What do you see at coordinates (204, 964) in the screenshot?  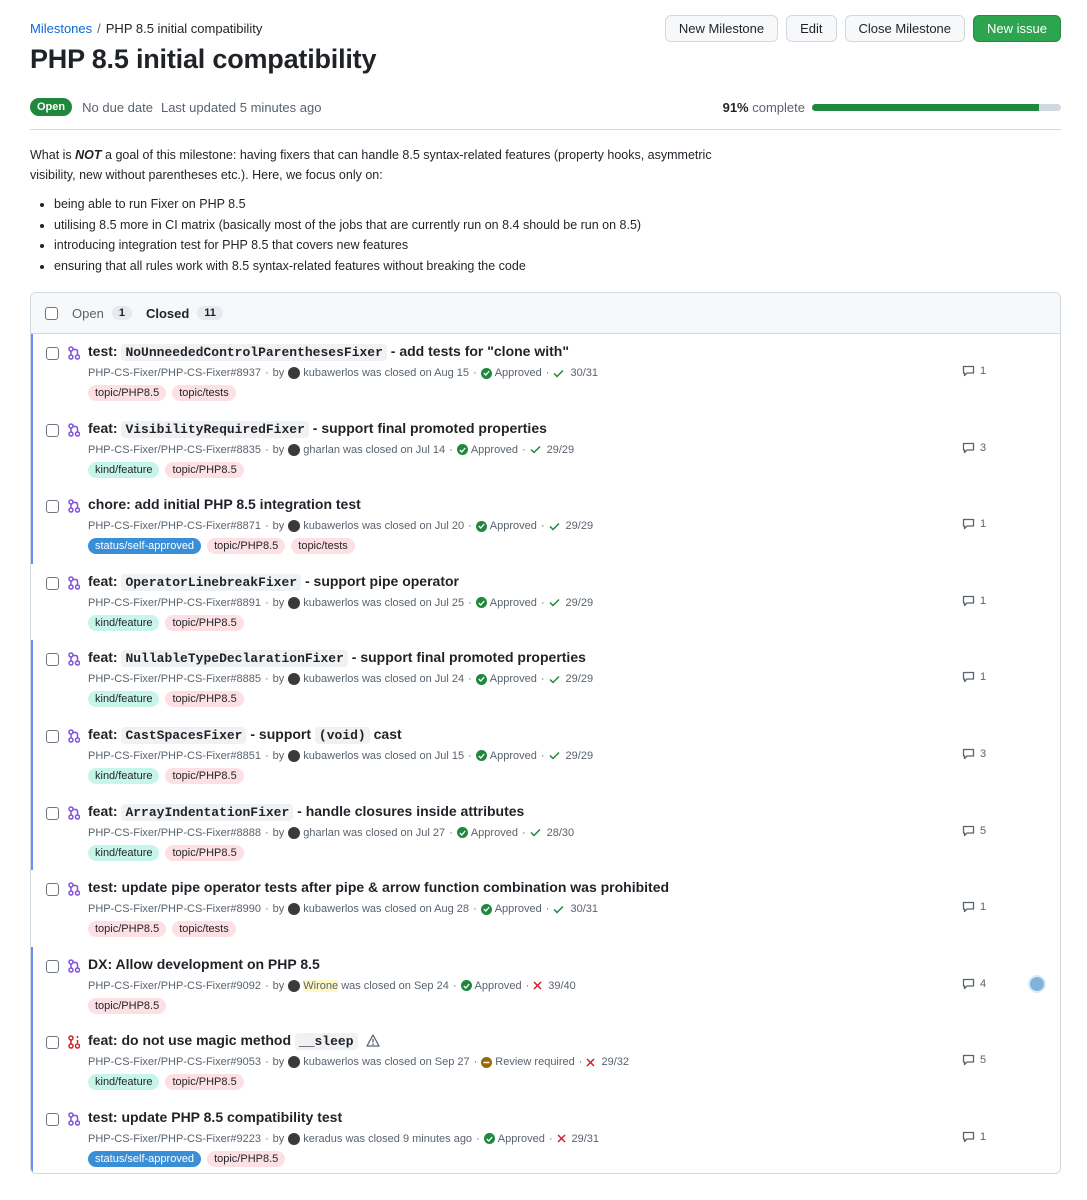 I see `item-title-link: DX: Allow development on PHP 8.5` at bounding box center [204, 964].